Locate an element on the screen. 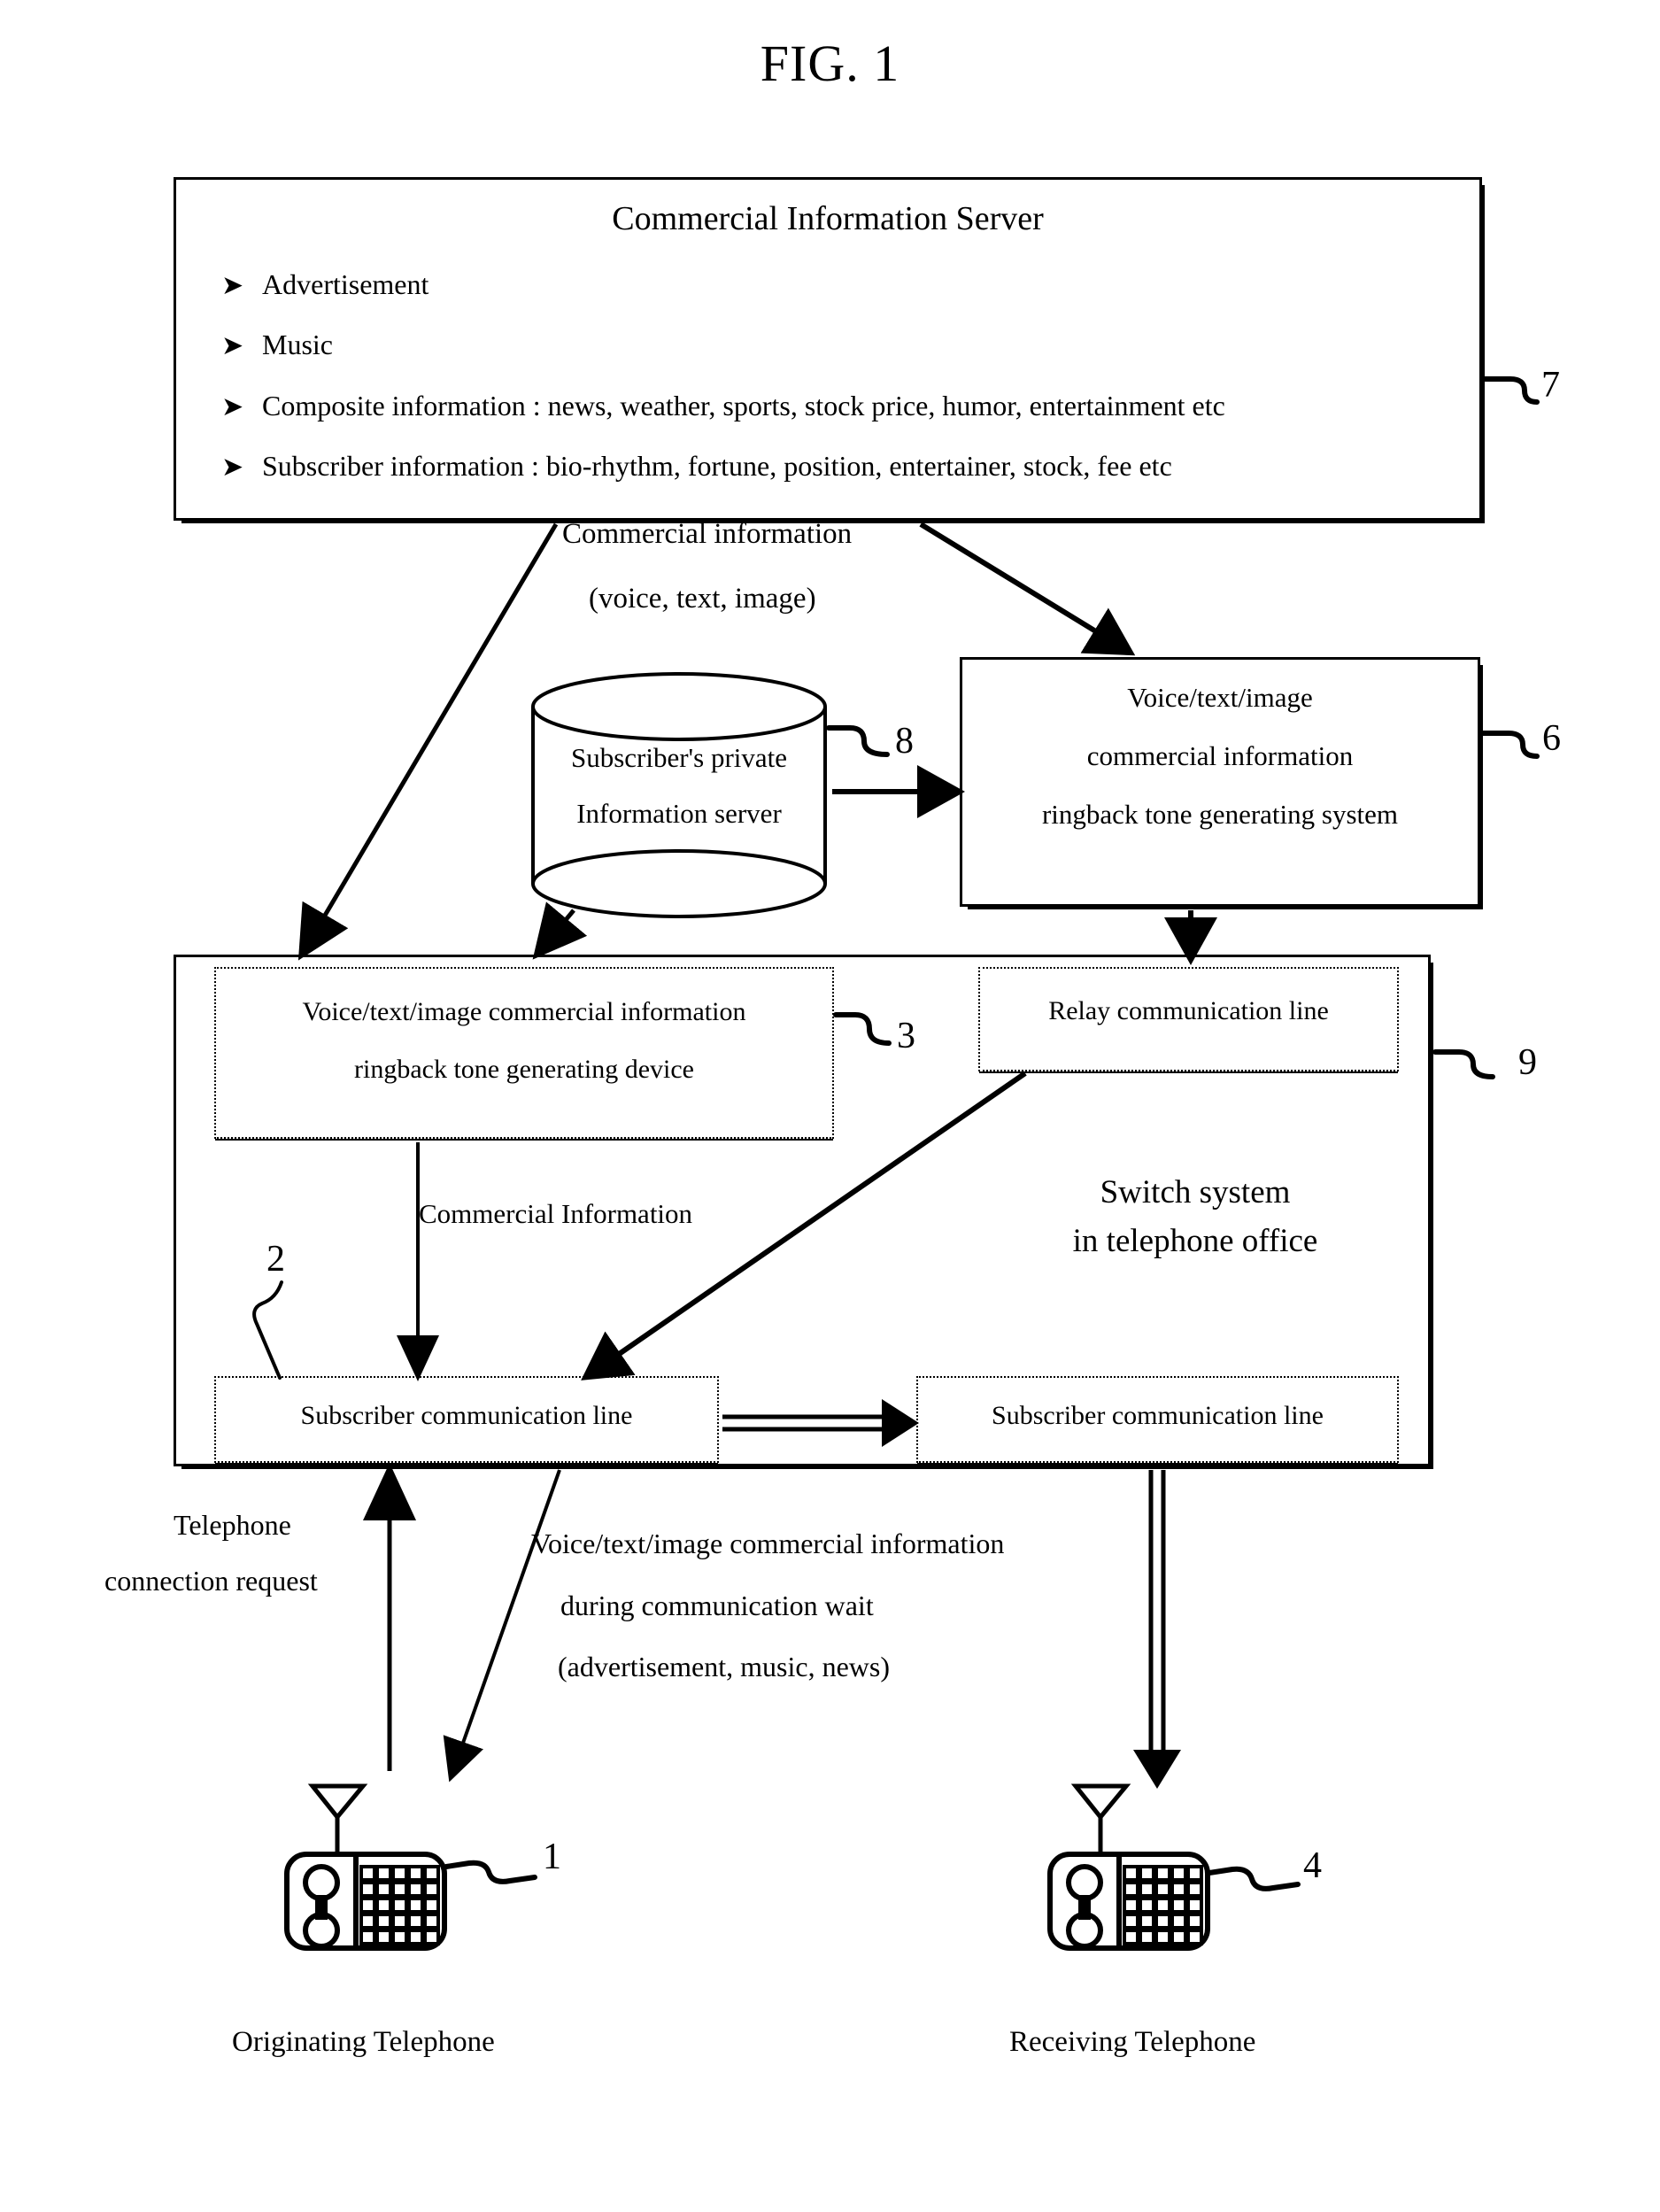 This screenshot has height=2212, width=1660. server-bullet-label: Music is located at coordinates (297, 344).